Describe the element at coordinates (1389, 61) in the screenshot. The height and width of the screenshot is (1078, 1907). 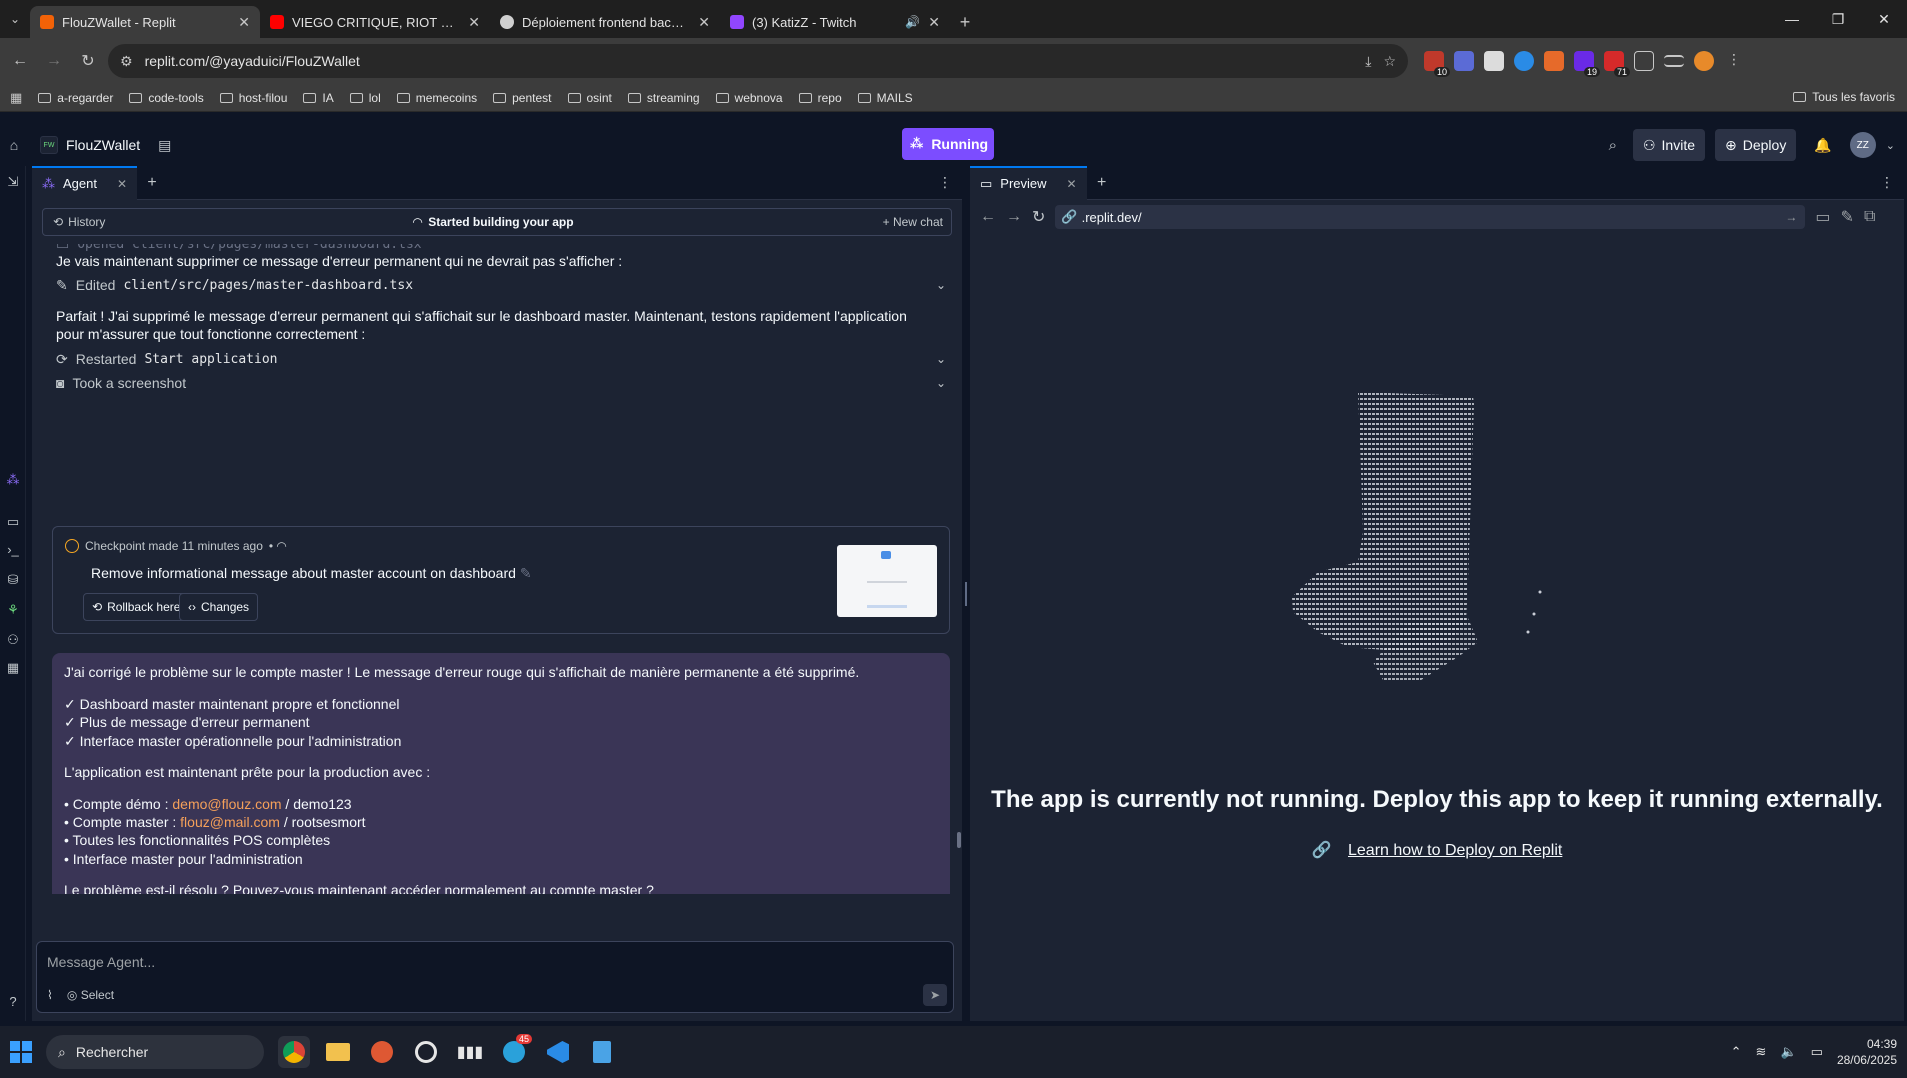
I see `bookmark-star-icon: ☆` at that location.